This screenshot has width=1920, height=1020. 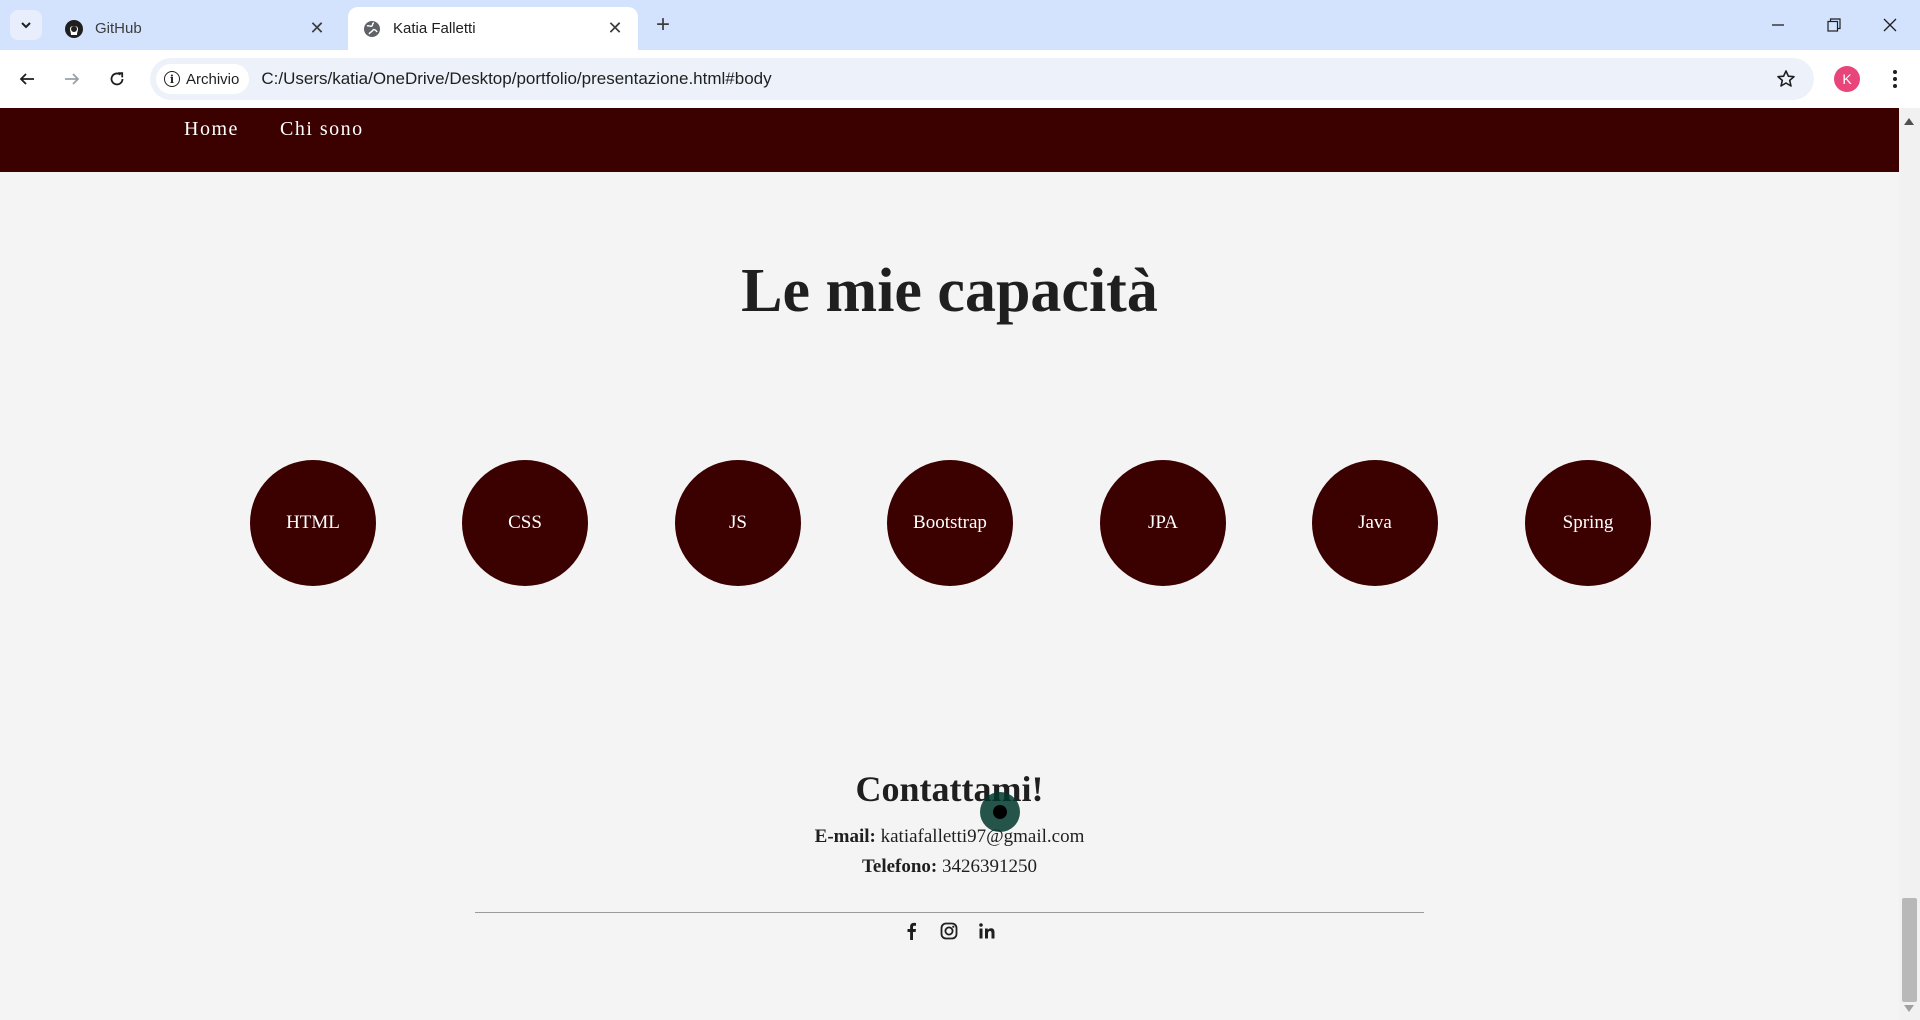 What do you see at coordinates (1786, 79) in the screenshot?
I see `bookmark-star-icon` at bounding box center [1786, 79].